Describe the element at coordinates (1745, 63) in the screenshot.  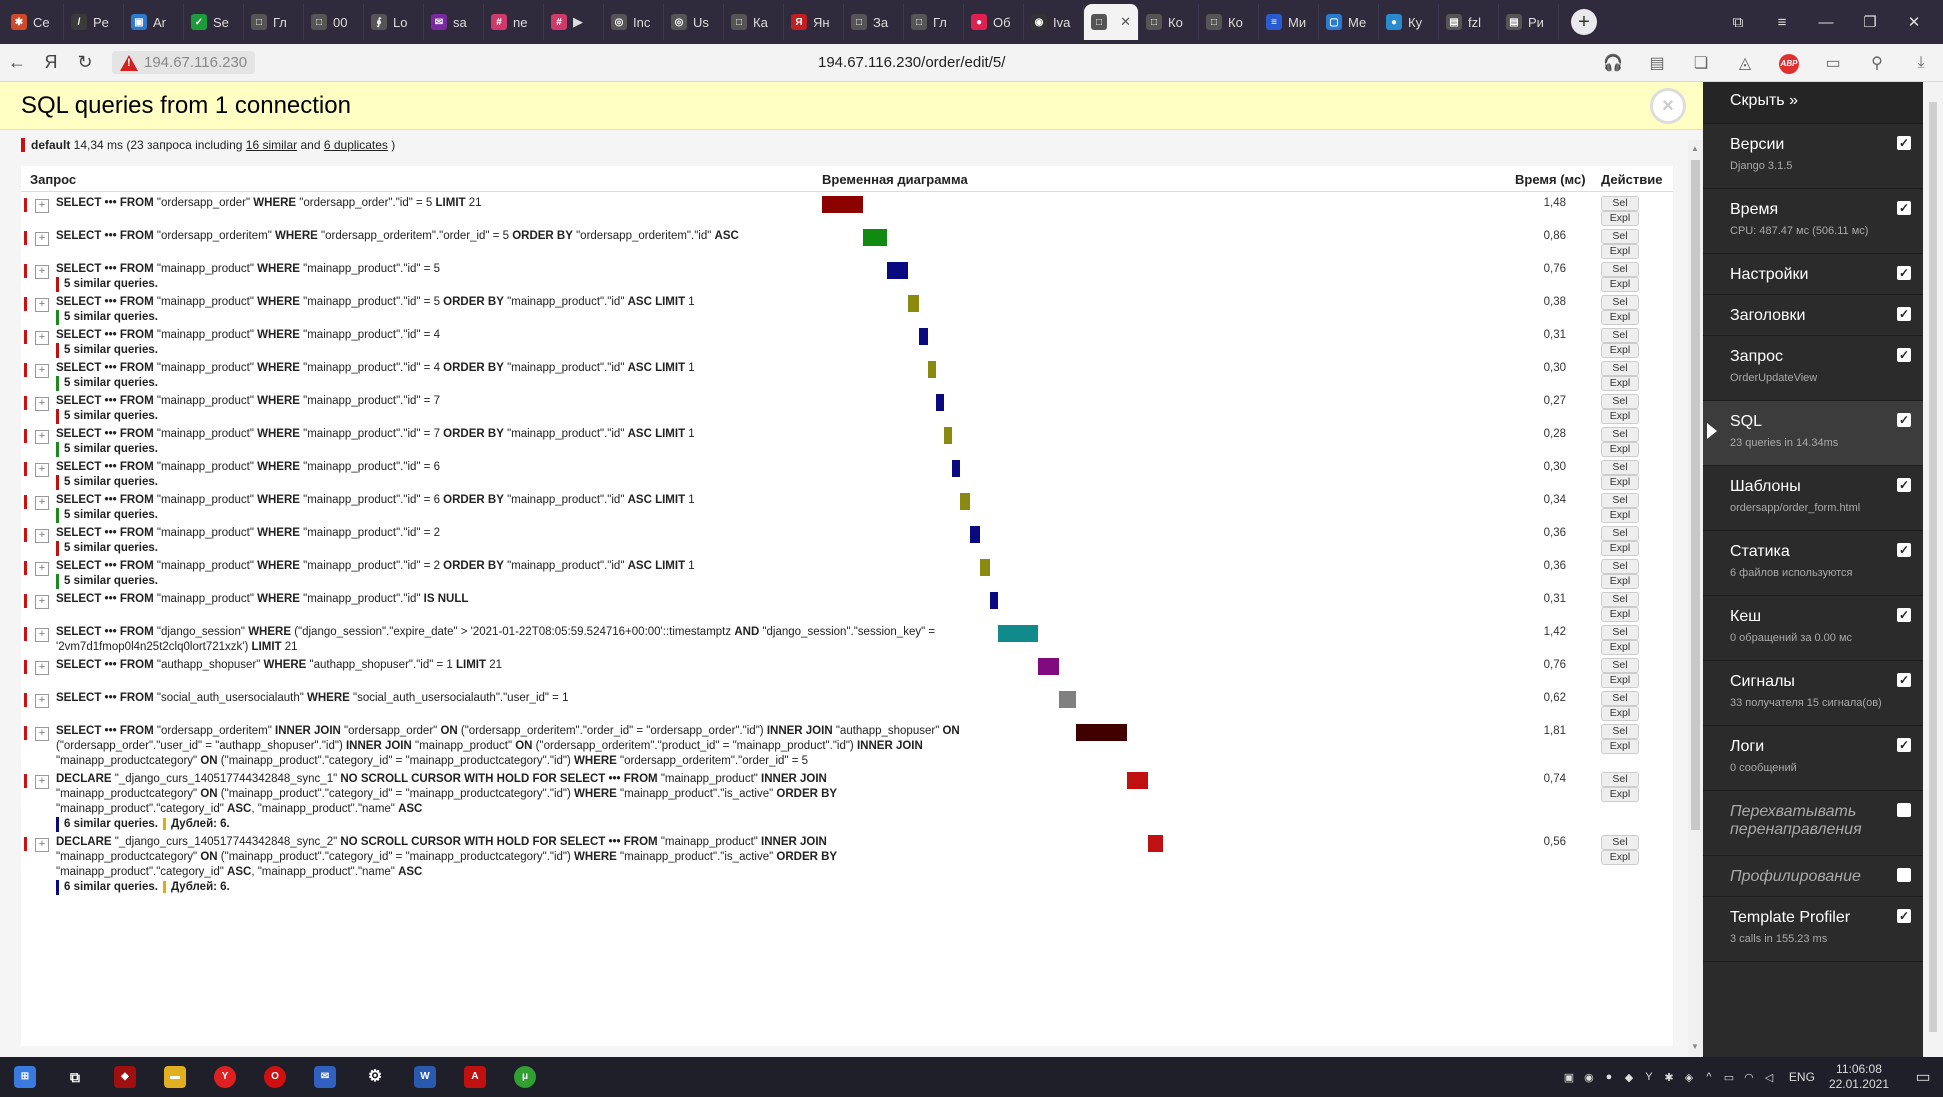
I see `alice-icon: ◬` at that location.